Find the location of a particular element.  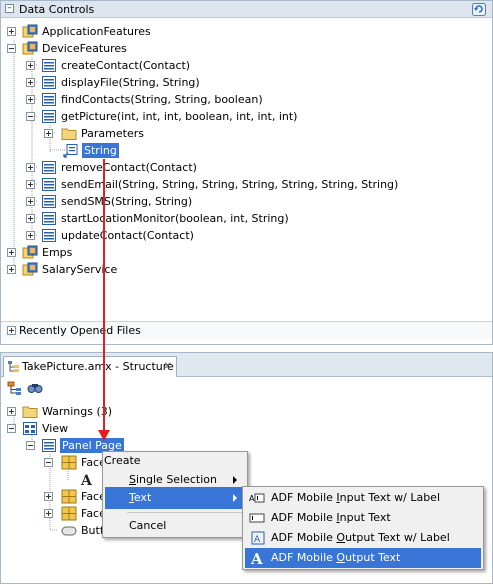

menu-item-output-text-with-label: A ADF Mobile Output Text w/ Label is located at coordinates (363, 538).